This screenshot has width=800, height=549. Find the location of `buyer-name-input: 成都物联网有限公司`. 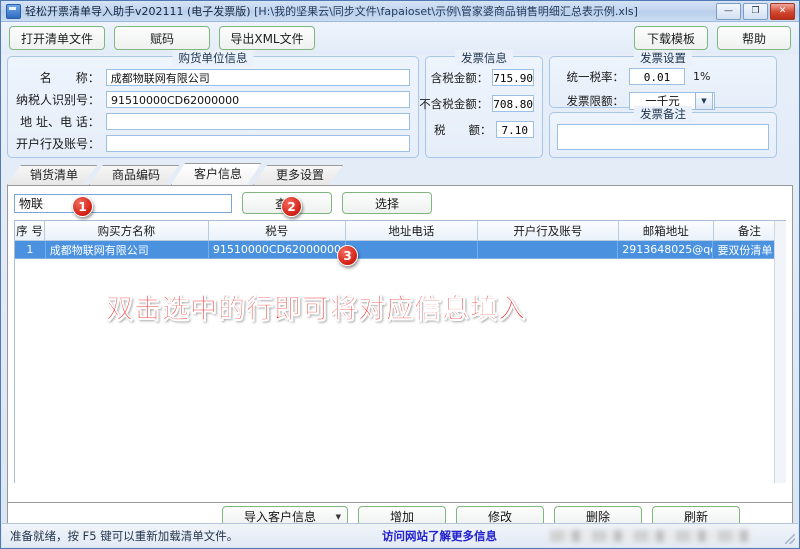

buyer-name-input: 成都物联网有限公司 is located at coordinates (257, 77).